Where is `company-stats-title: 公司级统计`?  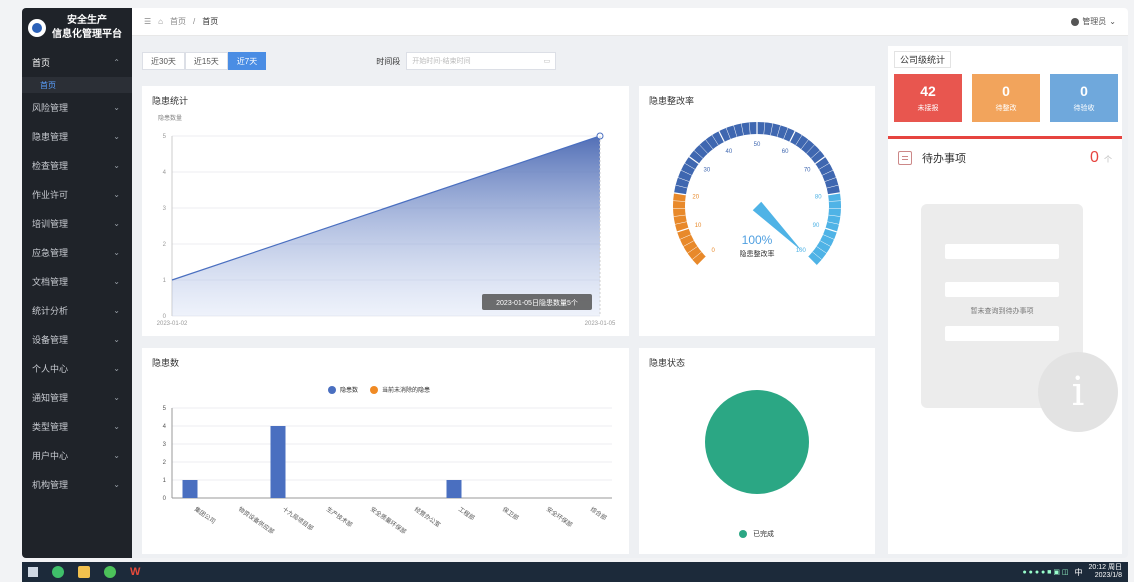 company-stats-title: 公司级统计 is located at coordinates (923, 59).